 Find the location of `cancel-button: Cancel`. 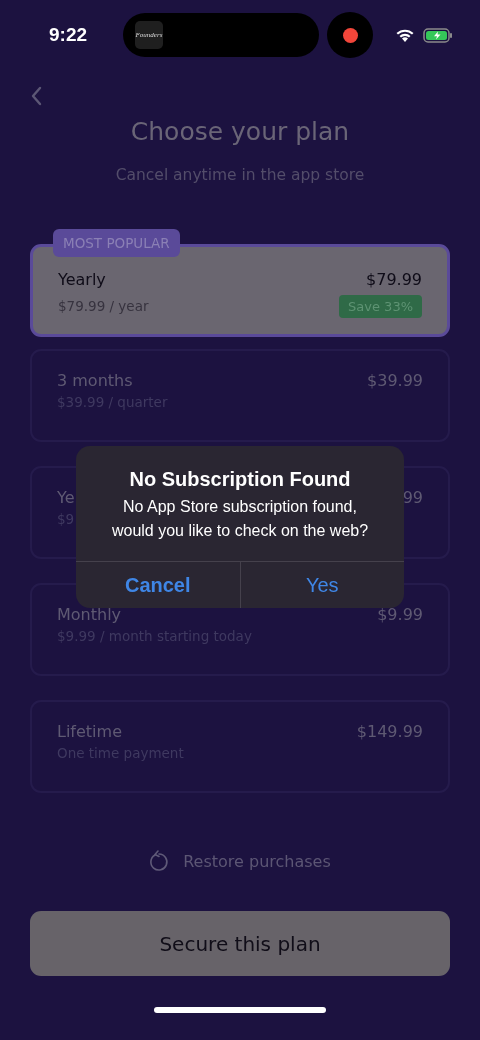

cancel-button: Cancel is located at coordinates (158, 585).